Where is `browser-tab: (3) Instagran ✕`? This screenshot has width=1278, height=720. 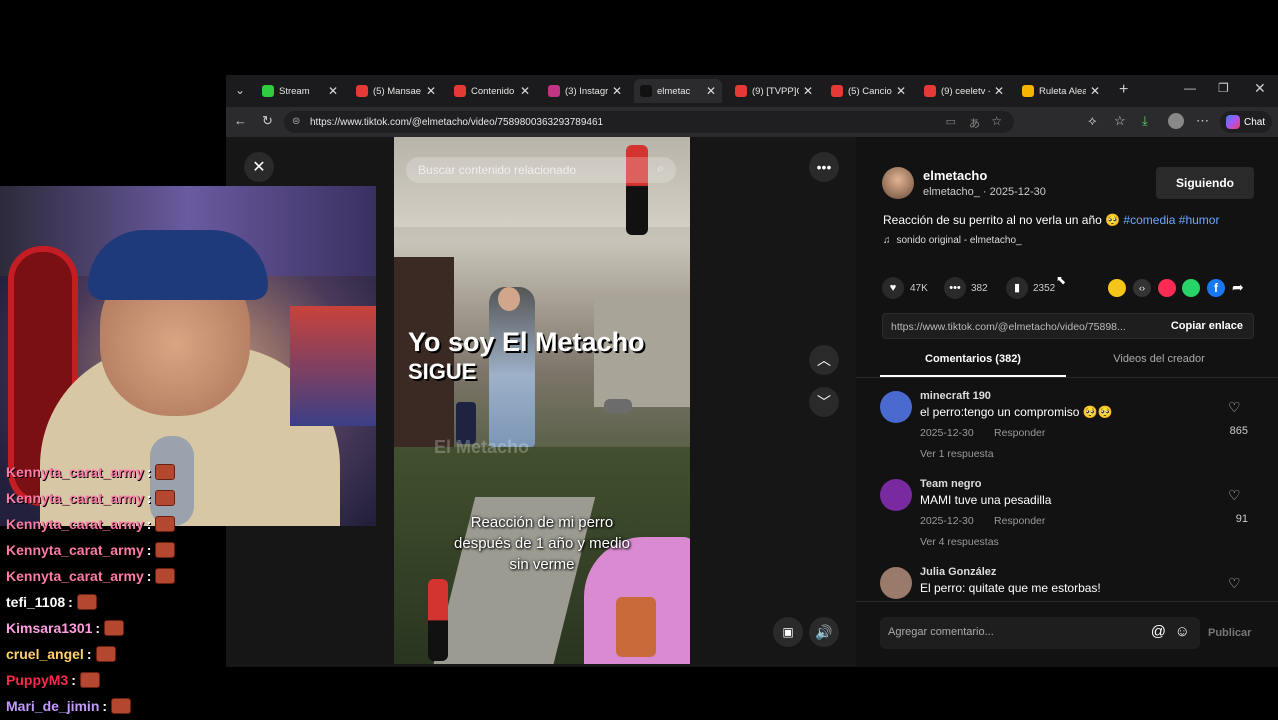
browser-tab: (3) Instagran ✕ is located at coordinates (585, 91).